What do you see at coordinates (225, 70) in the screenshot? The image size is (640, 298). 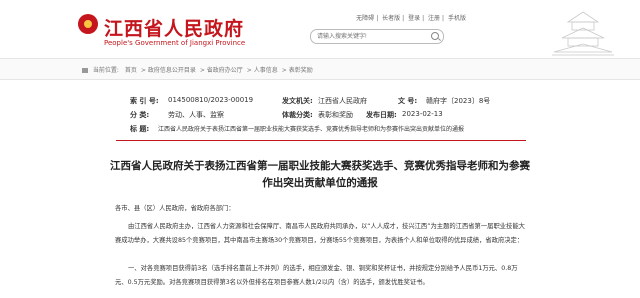 I see `breadcrumb-general-office: 省政府办公厅` at bounding box center [225, 70].